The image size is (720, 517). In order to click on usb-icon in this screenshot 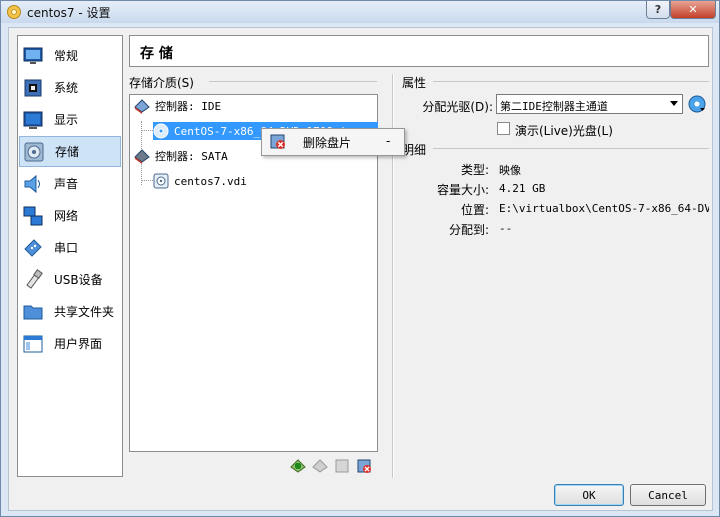, I will do `click(34, 278)`.